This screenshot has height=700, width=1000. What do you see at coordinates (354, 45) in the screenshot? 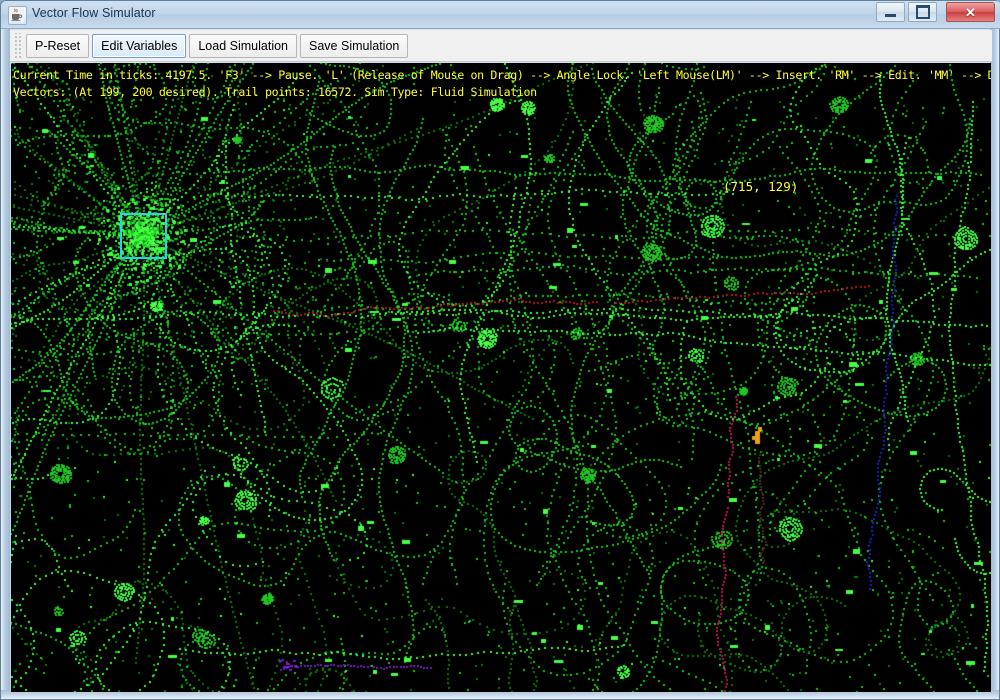
I see `save-simulation-button: Save Simulation` at bounding box center [354, 45].